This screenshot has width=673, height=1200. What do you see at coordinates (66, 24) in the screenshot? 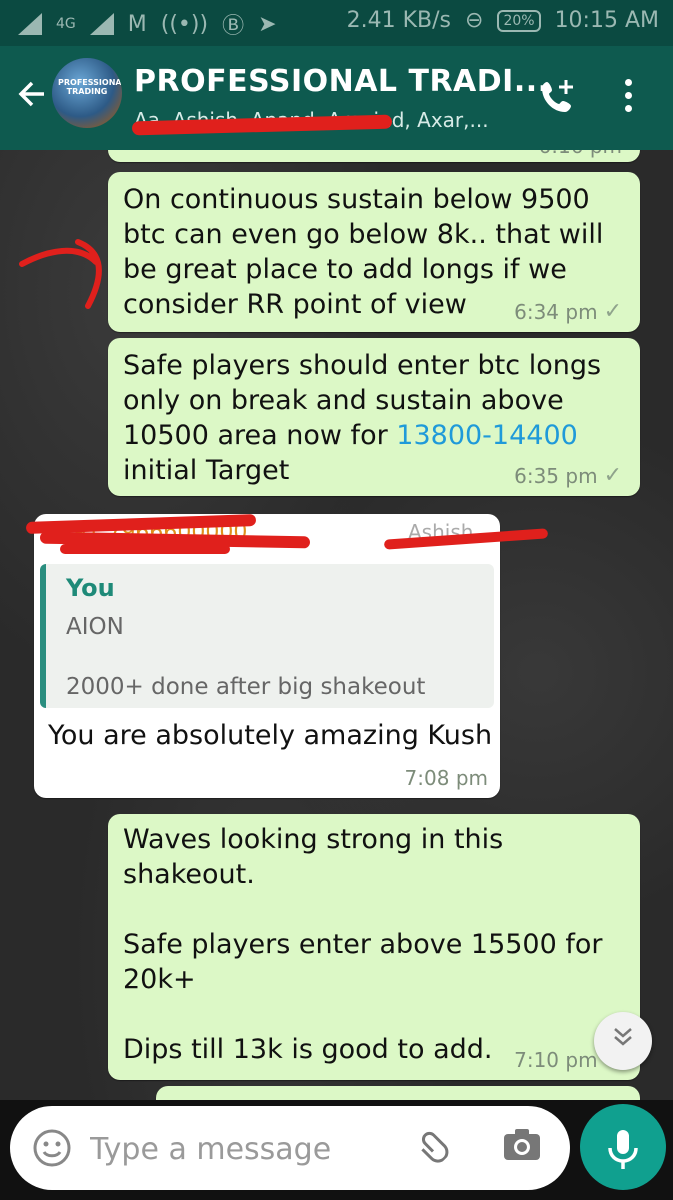
I see `network-type: 4G` at bounding box center [66, 24].